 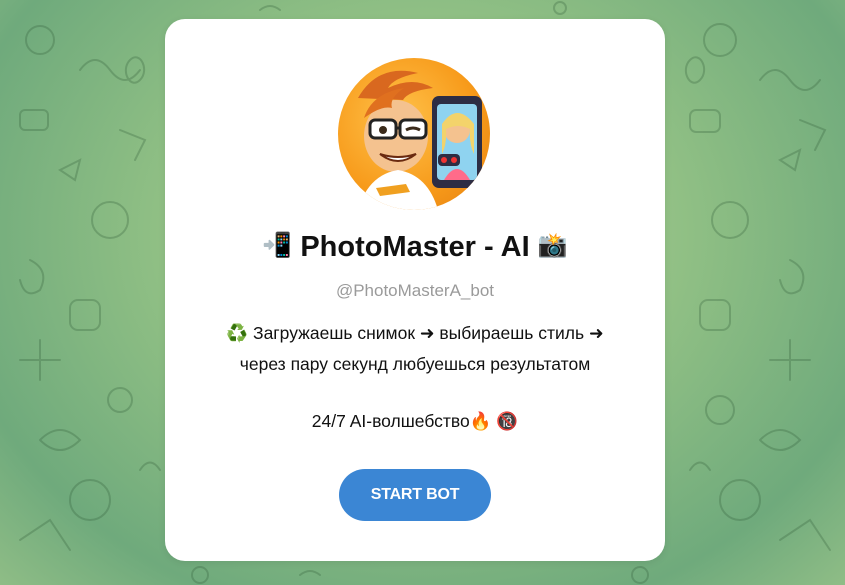 I want to click on description-line-2: через пару секунд любуешься результатом, so click(x=415, y=364).